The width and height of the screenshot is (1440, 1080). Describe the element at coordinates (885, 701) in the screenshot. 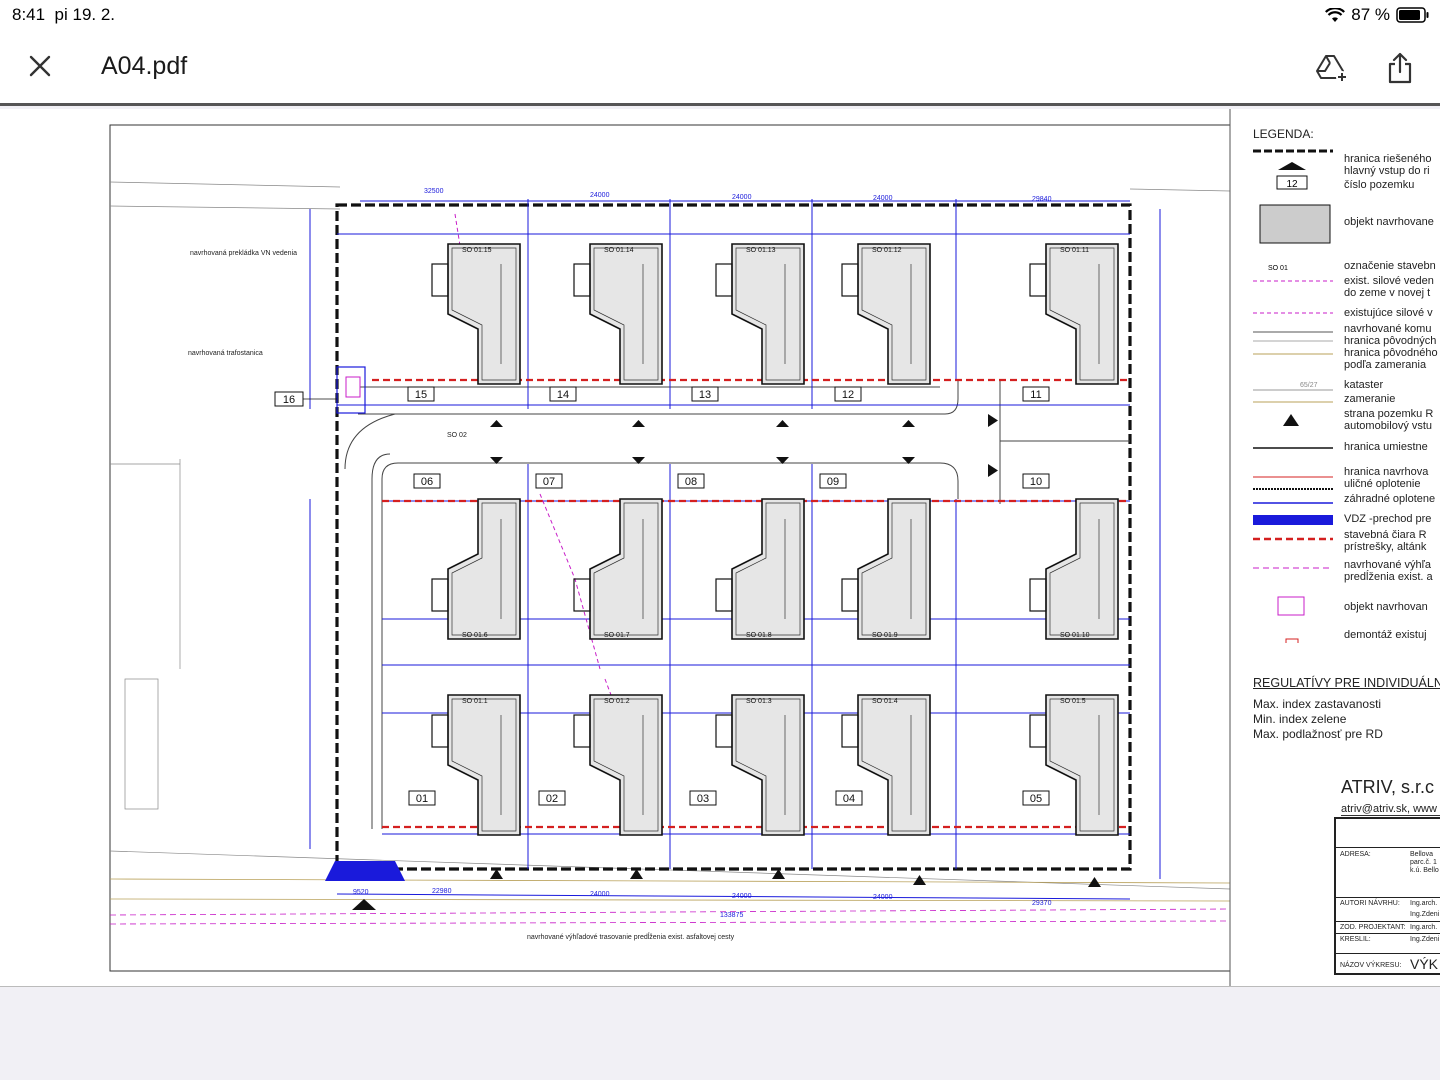

I see `house-so-label: SO 01.4` at that location.